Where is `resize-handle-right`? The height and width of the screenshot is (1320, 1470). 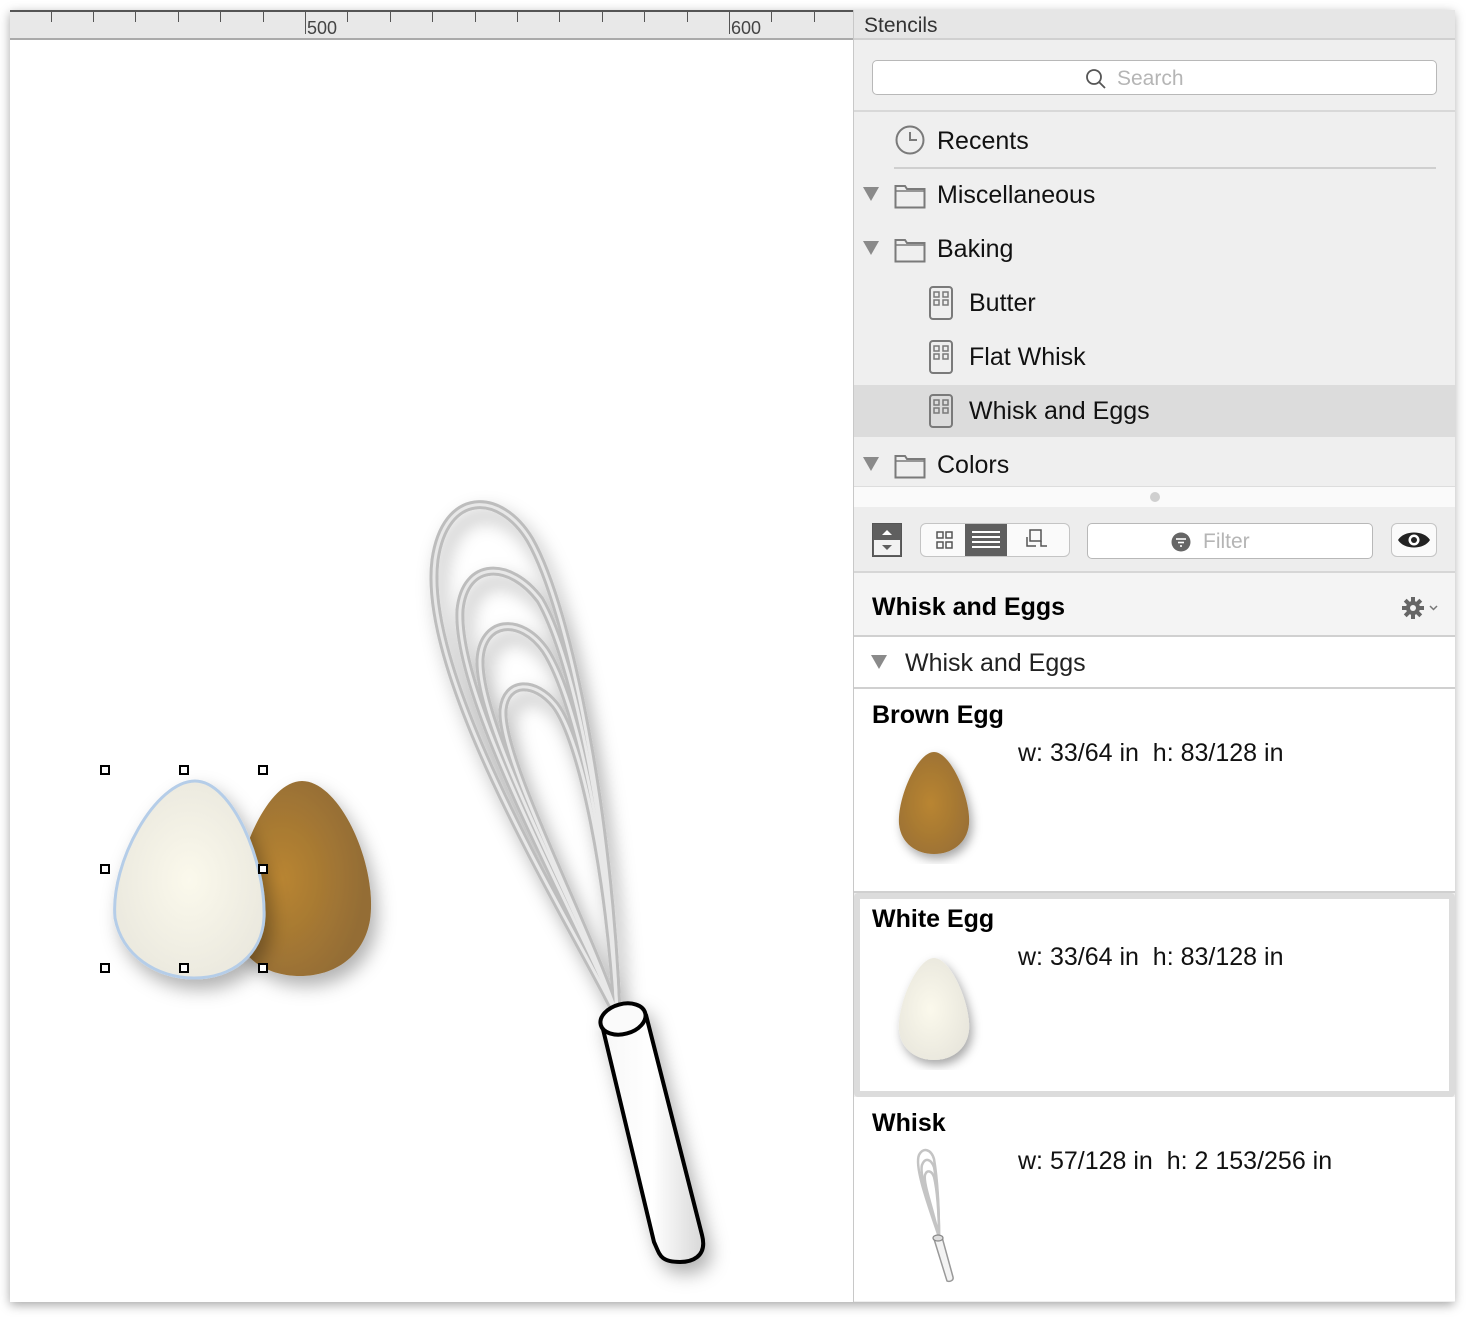 resize-handle-right is located at coordinates (263, 869).